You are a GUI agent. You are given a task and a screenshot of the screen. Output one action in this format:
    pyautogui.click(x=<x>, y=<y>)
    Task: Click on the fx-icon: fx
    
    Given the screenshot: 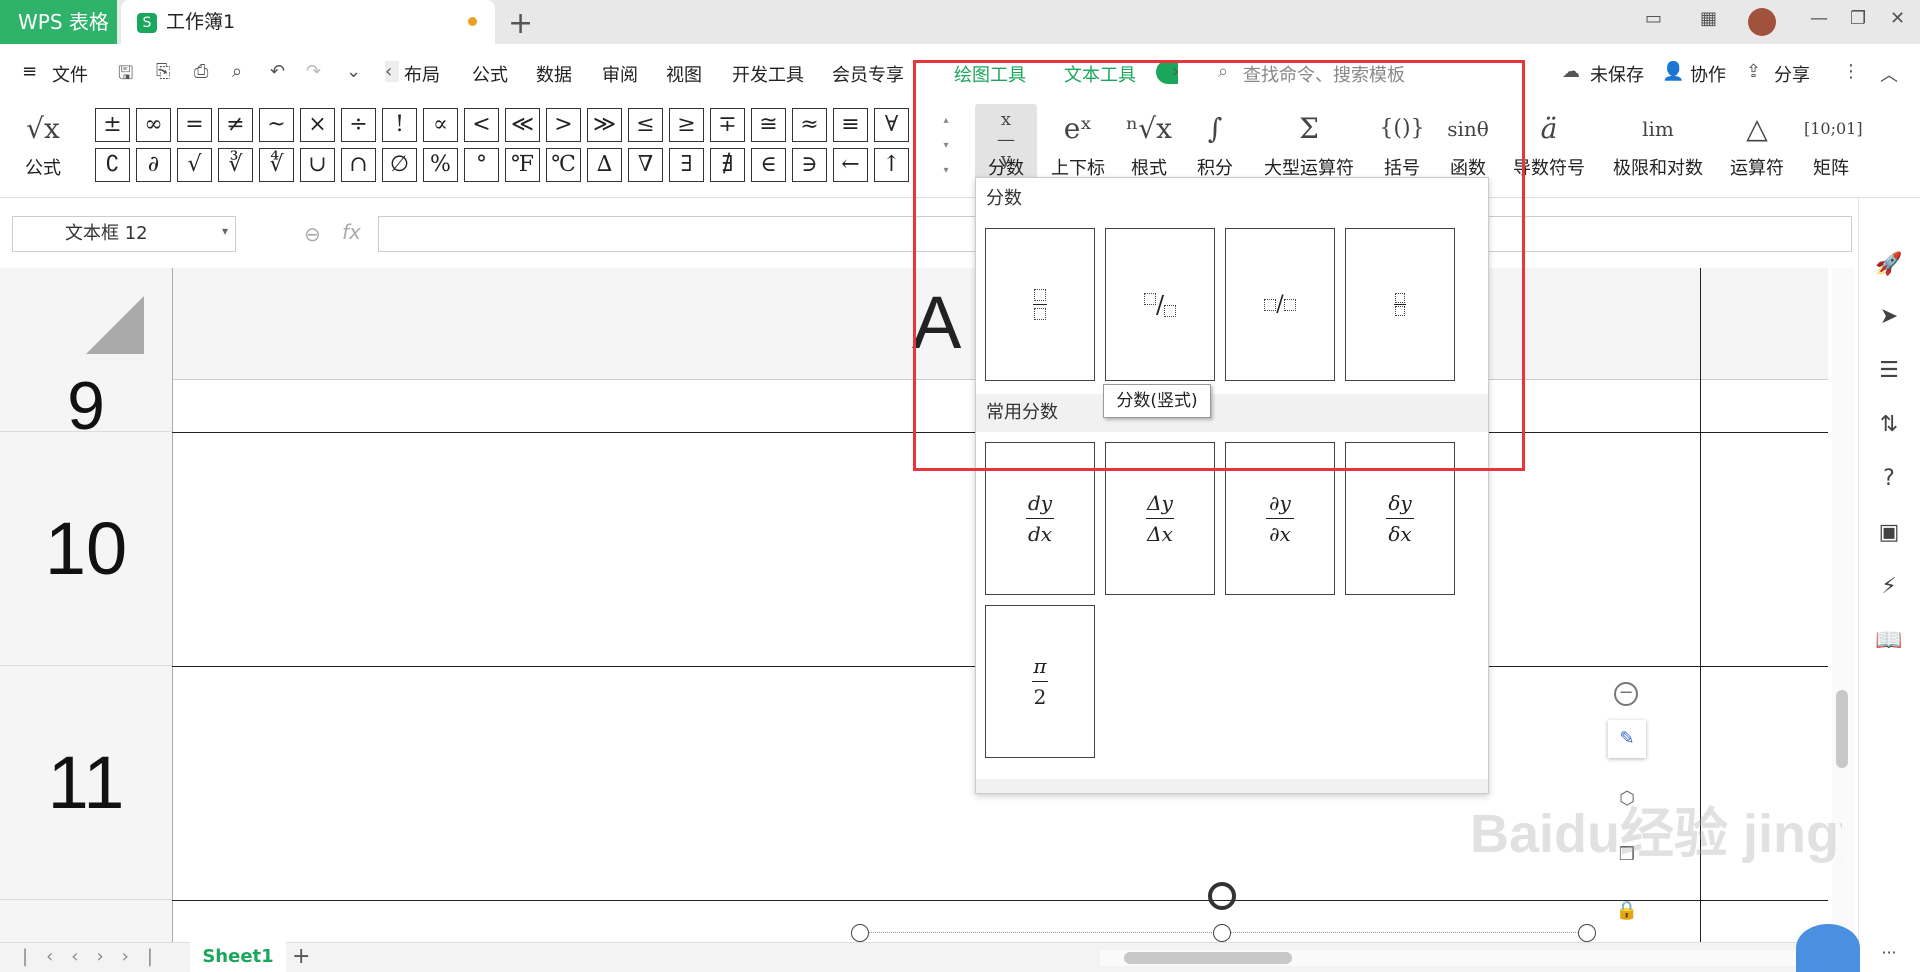 What is the action you would take?
    pyautogui.click(x=351, y=232)
    